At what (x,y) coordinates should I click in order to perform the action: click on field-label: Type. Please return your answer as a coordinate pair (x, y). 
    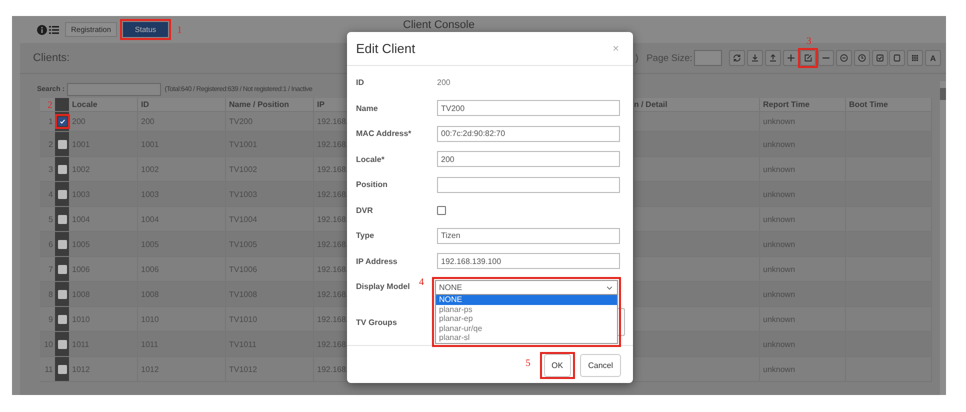
    Looking at the image, I should click on (366, 235).